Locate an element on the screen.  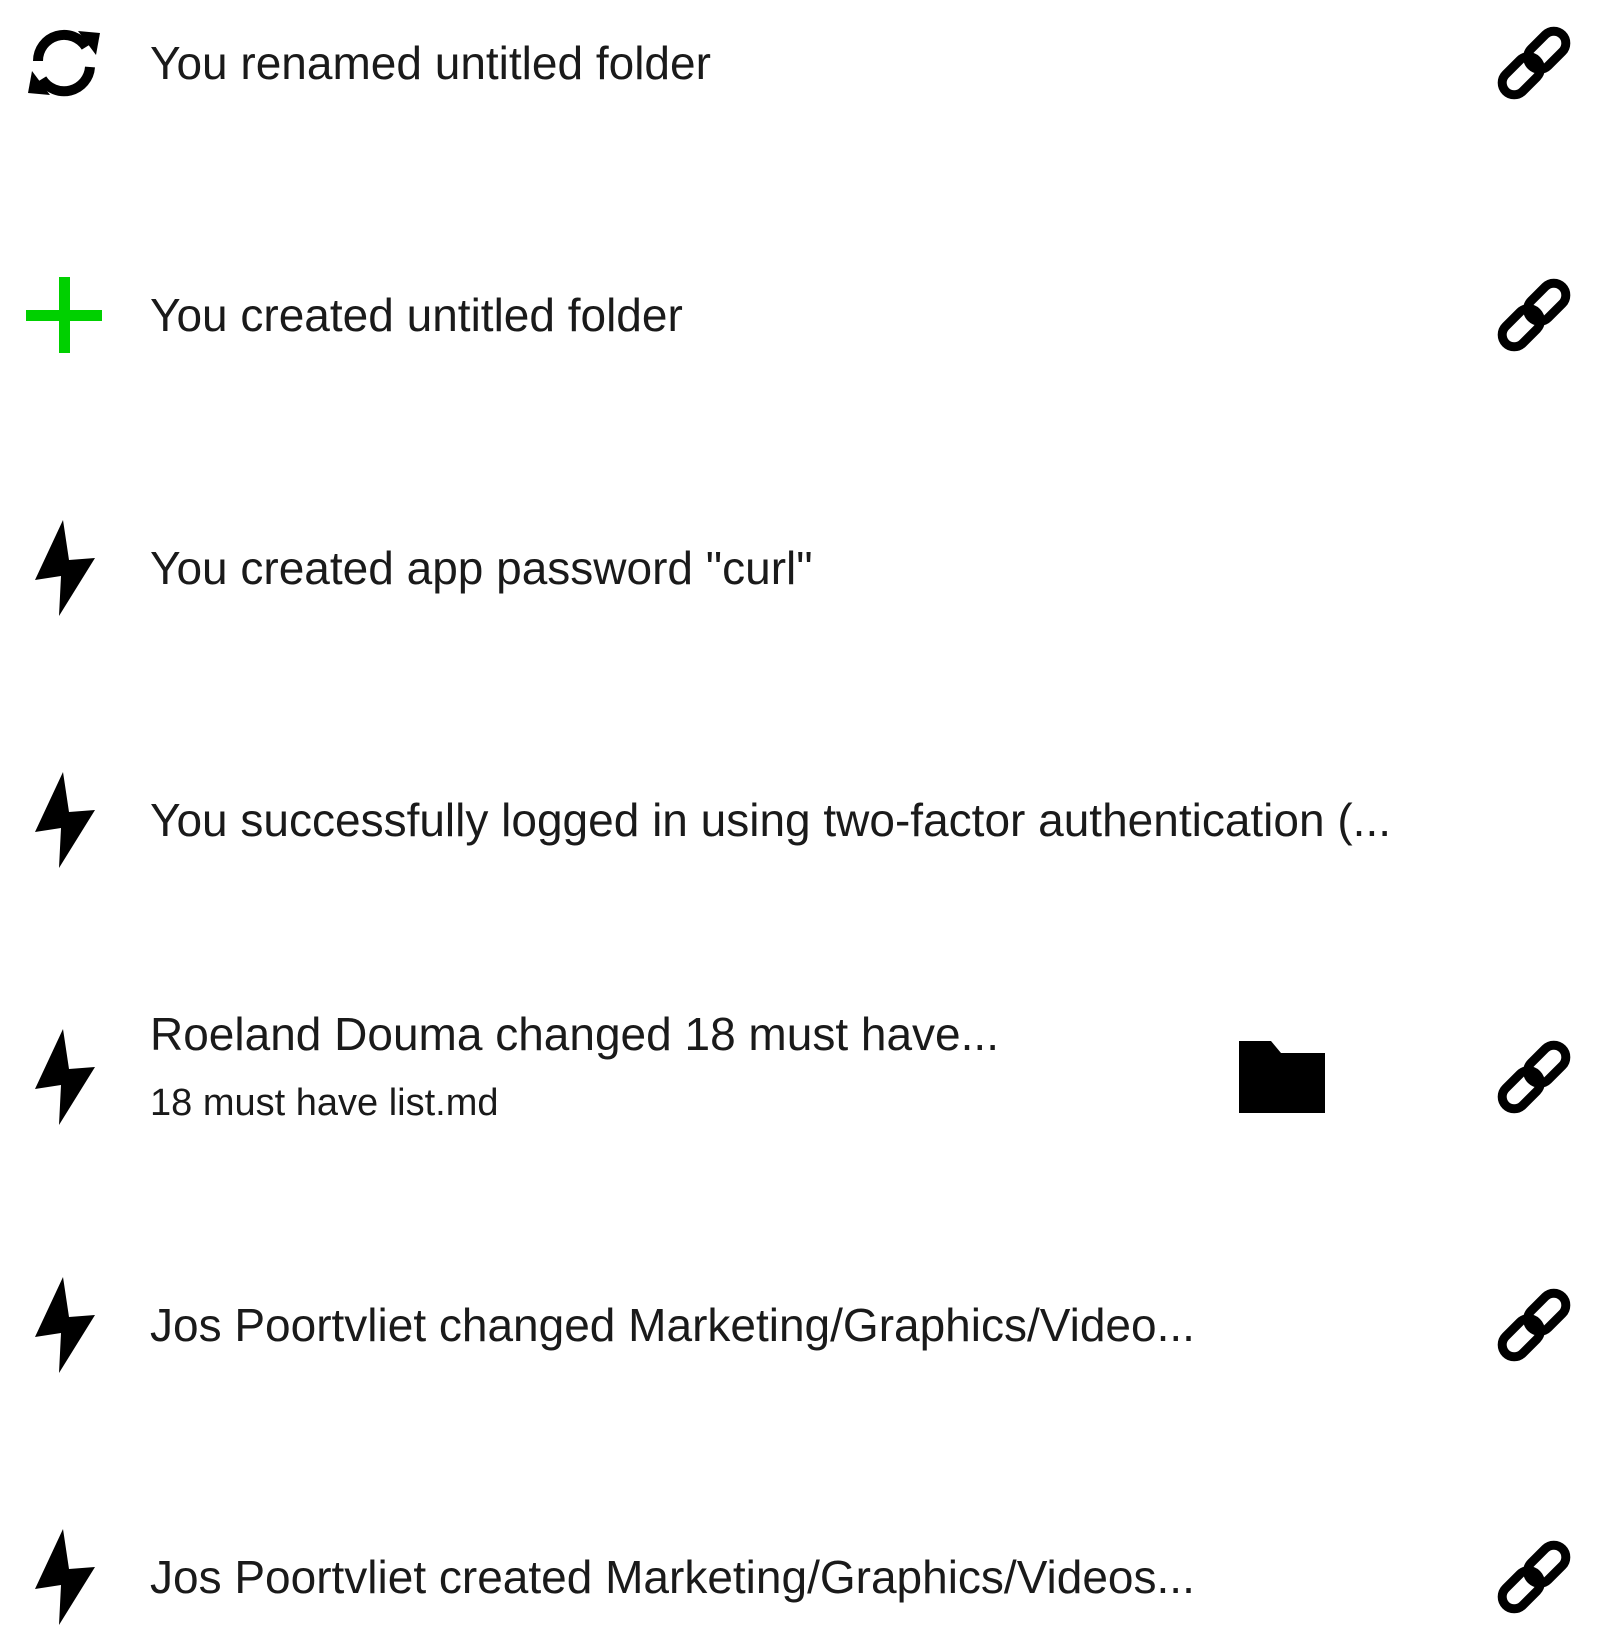
activity-title: You created untitled folder is located at coordinates (416, 315).